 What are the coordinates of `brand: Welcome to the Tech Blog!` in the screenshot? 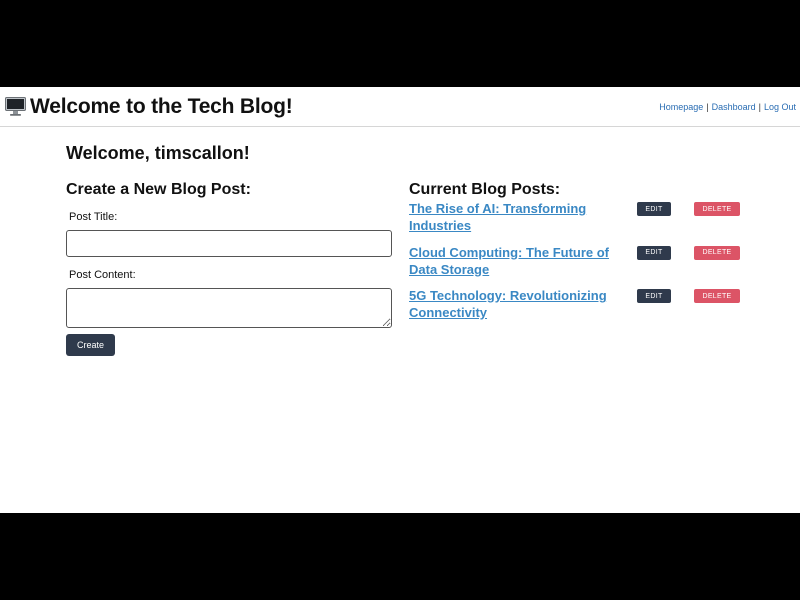 It's located at (149, 107).